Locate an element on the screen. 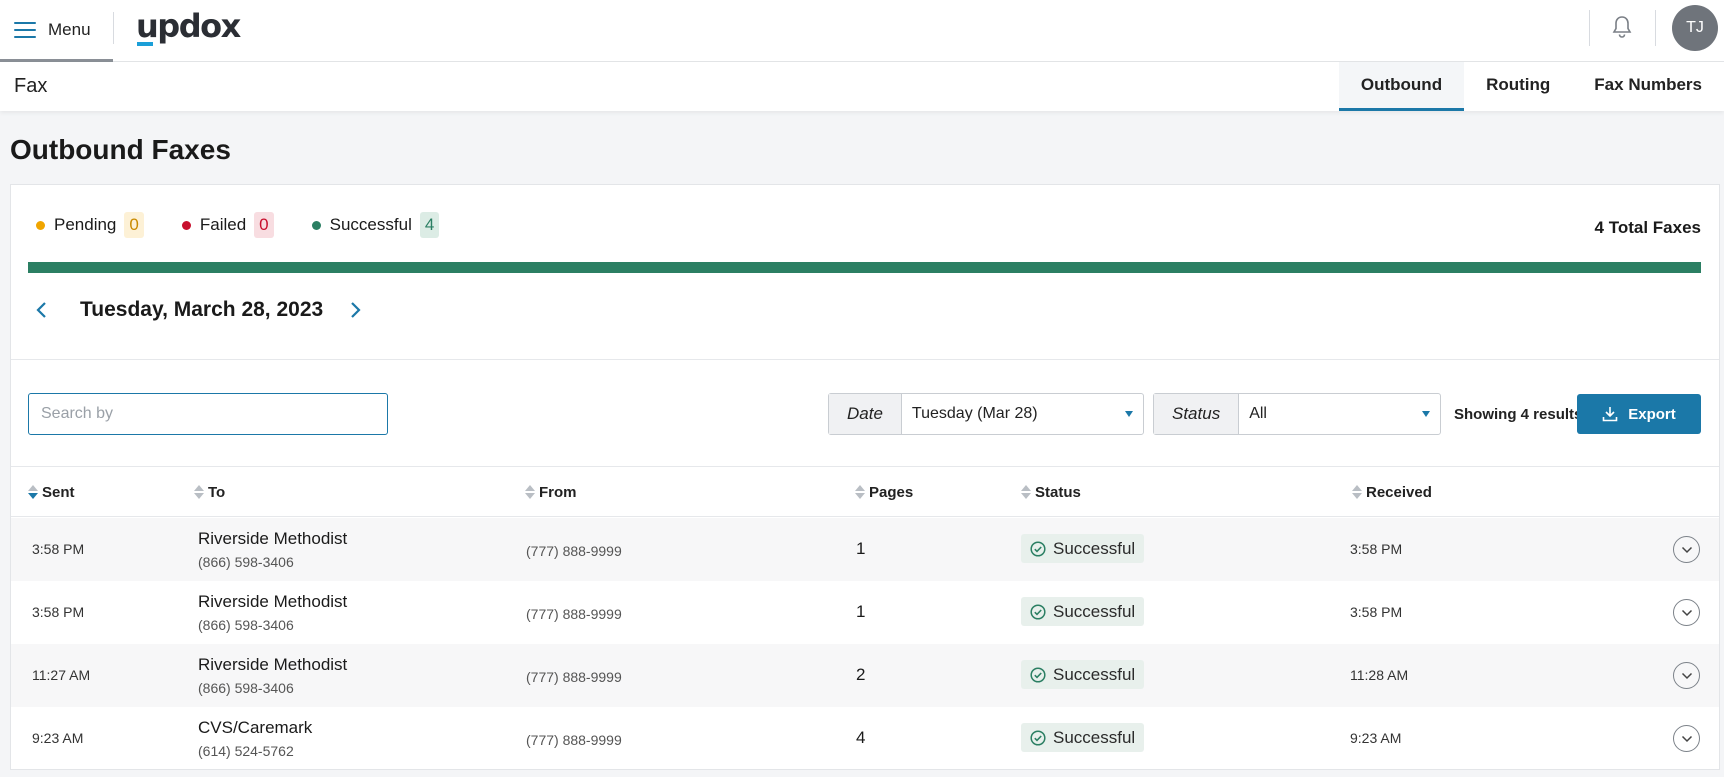 The height and width of the screenshot is (777, 1724). sent-time: 9:23 AM is located at coordinates (58, 738).